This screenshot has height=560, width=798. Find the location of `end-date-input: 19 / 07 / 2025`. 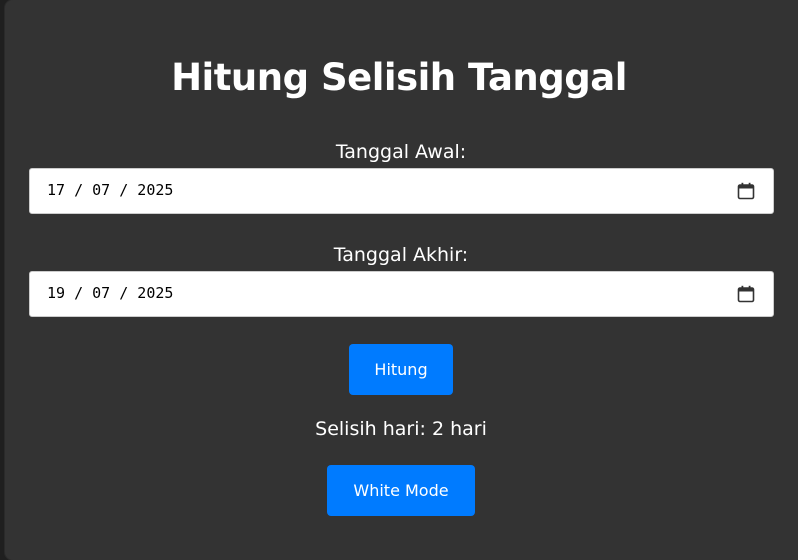

end-date-input: 19 / 07 / 2025 is located at coordinates (401, 294).